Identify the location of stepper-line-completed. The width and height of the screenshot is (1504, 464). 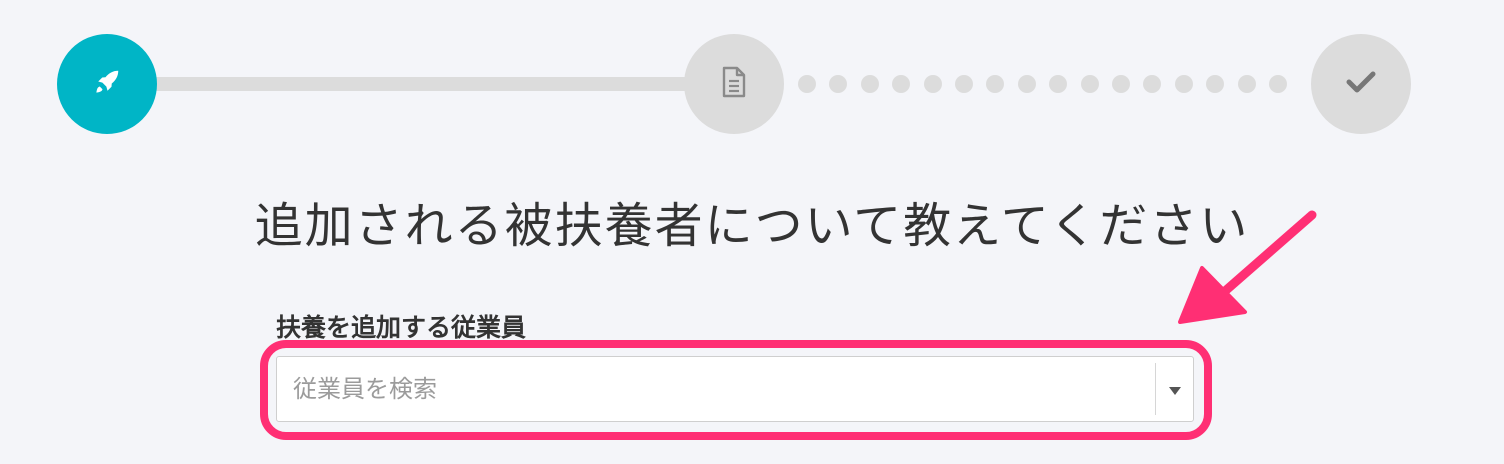
(420, 84).